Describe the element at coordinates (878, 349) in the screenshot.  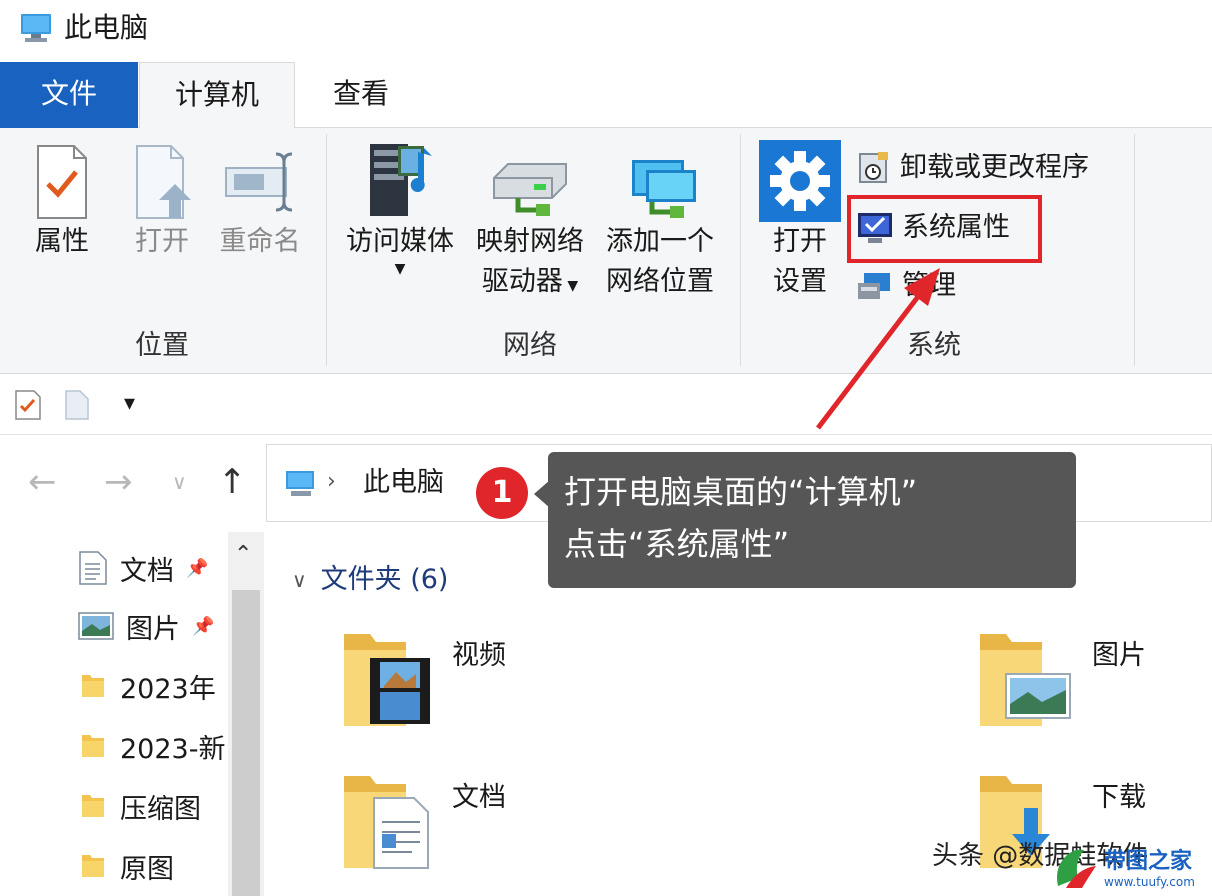
I see `annotation-arrow` at that location.